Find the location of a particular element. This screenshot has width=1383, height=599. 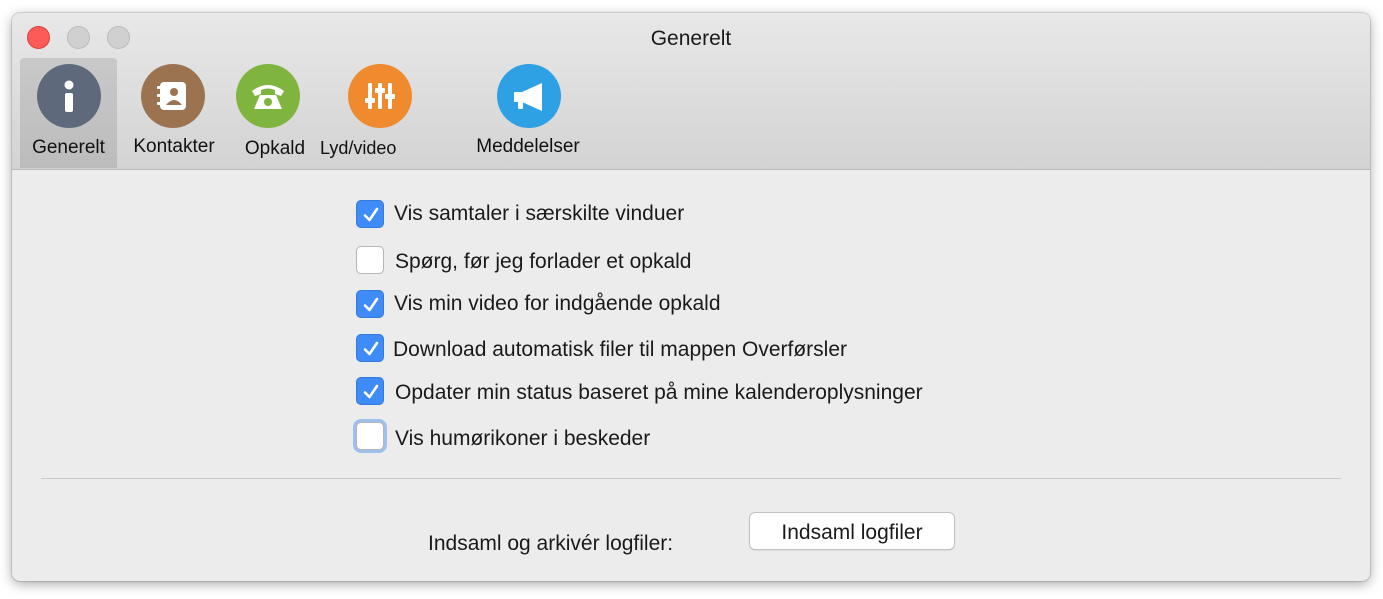

info-icon is located at coordinates (69, 96).